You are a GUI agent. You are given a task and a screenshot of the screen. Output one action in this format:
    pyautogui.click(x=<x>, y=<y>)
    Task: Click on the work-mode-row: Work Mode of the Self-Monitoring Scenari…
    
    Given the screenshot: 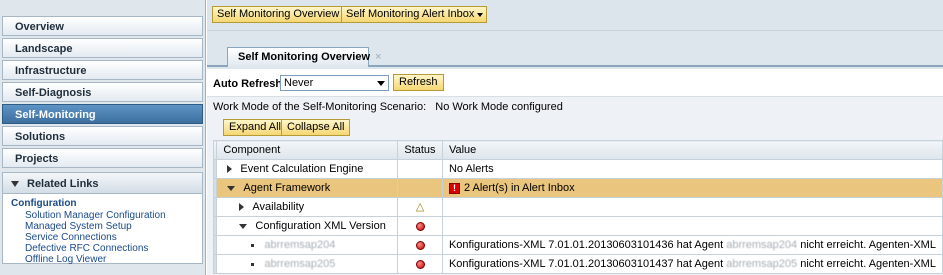 What is the action you would take?
    pyautogui.click(x=575, y=107)
    